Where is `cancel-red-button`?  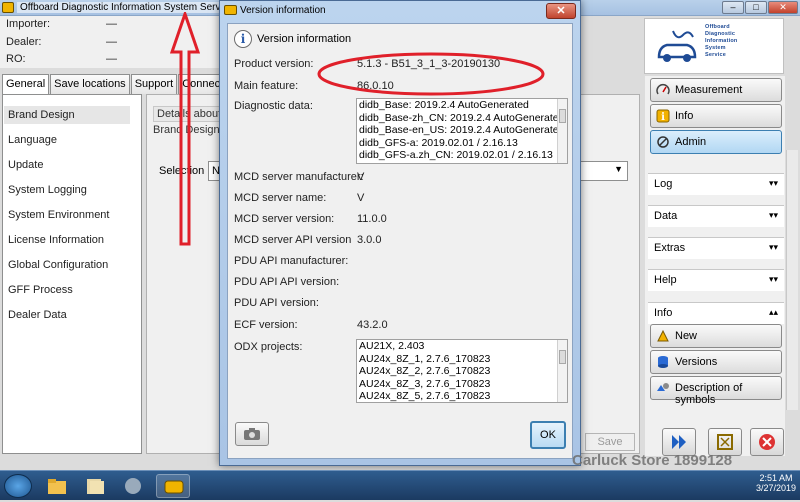
cancel-red-button is located at coordinates (767, 442).